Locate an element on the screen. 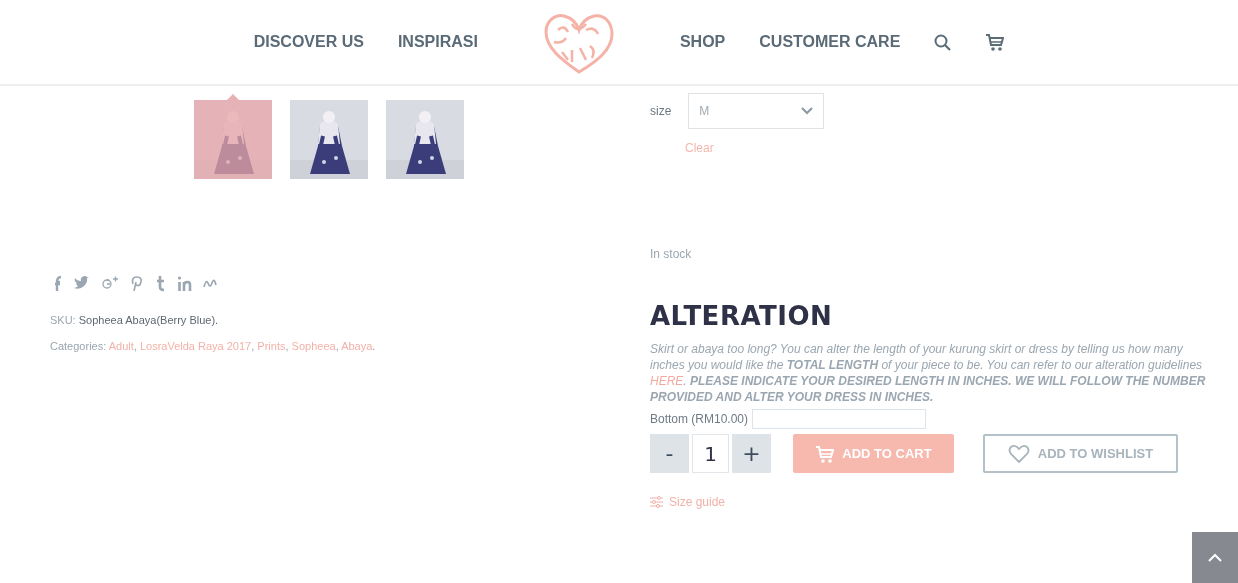 This screenshot has width=1238, height=583. linkedin-icon is located at coordinates (184, 283).